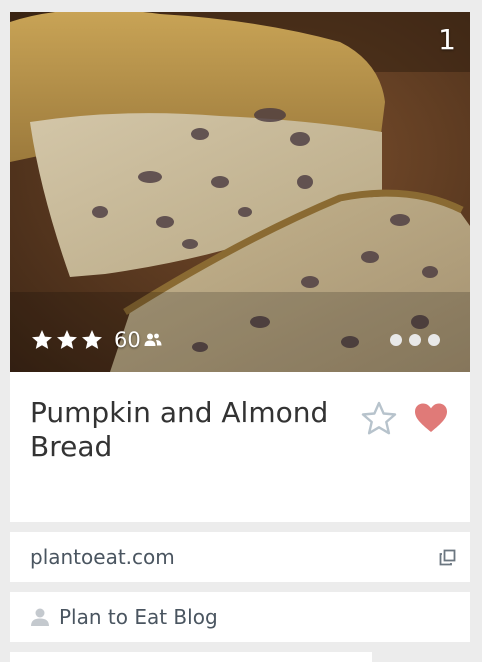 This screenshot has height=662, width=482. I want to click on people-icon, so click(153, 339).